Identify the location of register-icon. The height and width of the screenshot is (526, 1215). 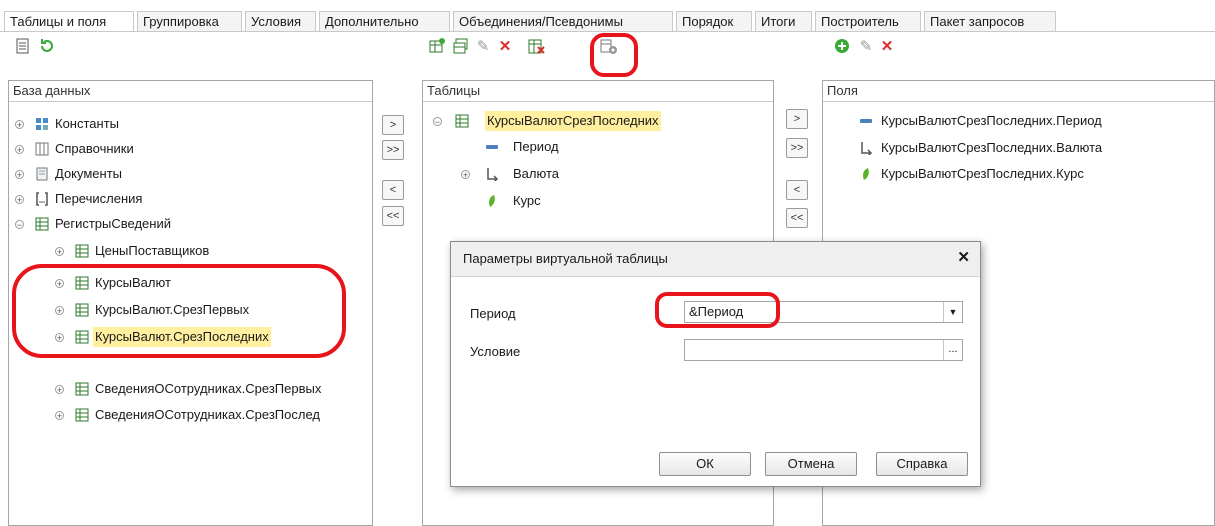
(42, 224).